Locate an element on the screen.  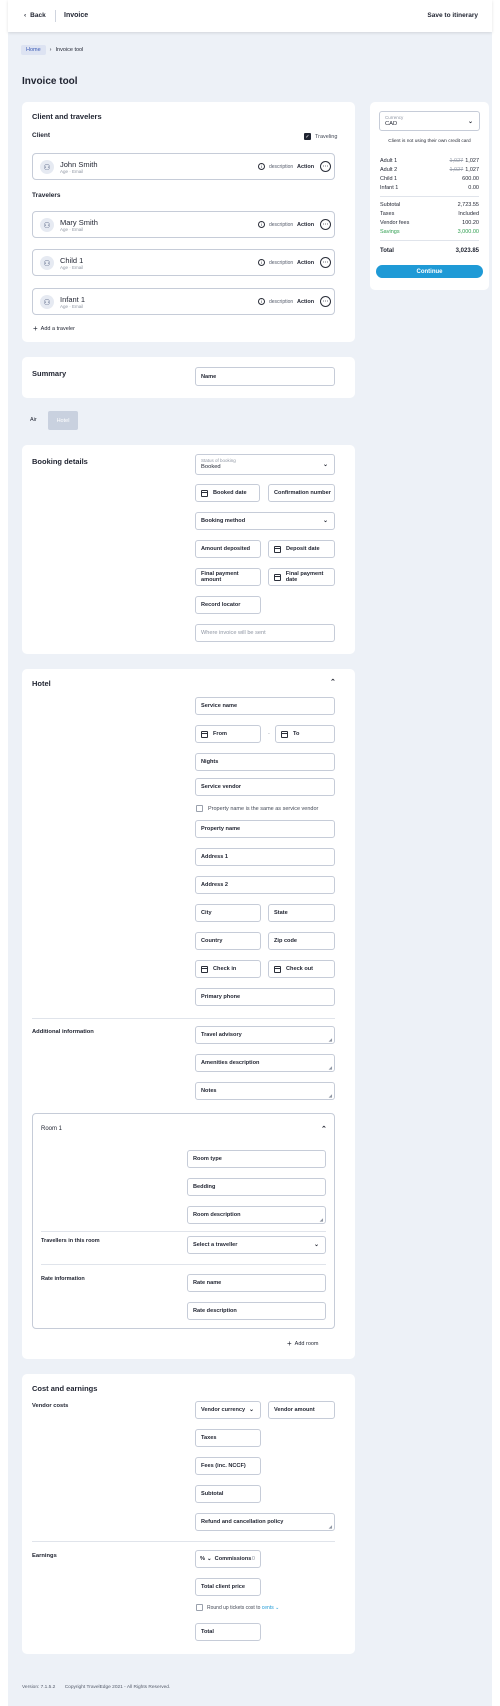
round-up-cents-dropdown: cents is located at coordinates (268, 1608).